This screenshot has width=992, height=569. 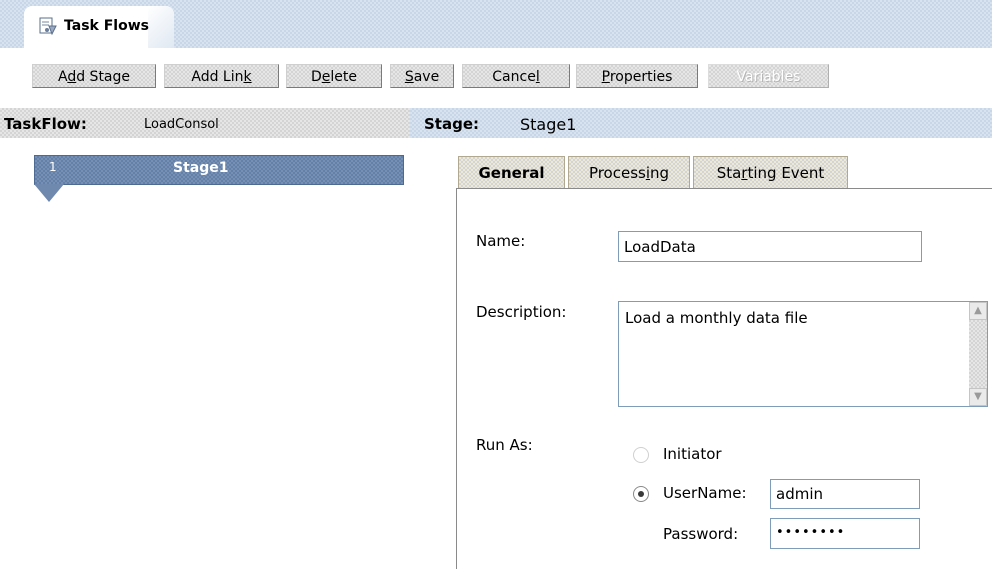 What do you see at coordinates (221, 76) in the screenshot?
I see `toolbar-button-1: Add Link` at bounding box center [221, 76].